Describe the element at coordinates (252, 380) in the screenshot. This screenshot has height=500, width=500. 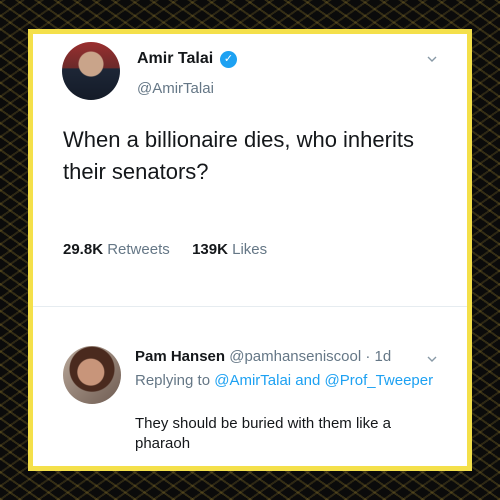
I see `mention-amirtalai: @AmirTalai` at that location.